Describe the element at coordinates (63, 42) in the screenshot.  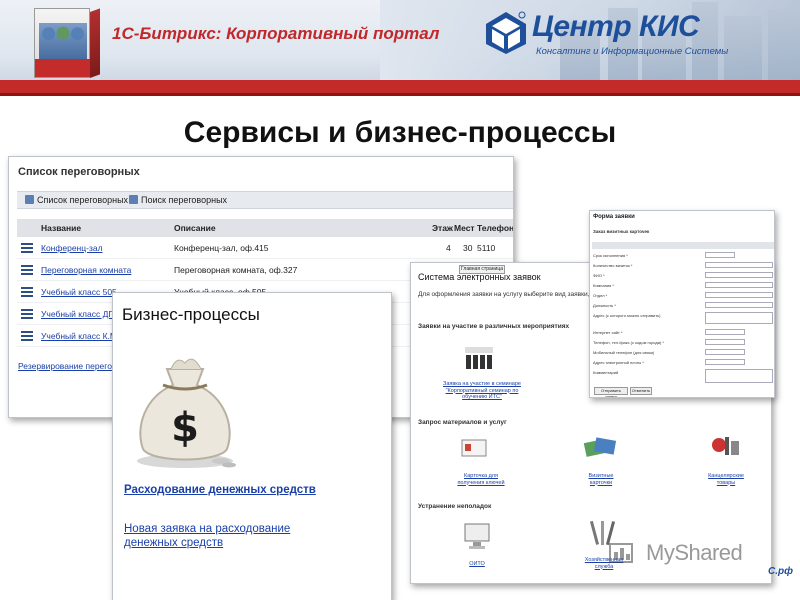
I see `product-box-image` at that location.